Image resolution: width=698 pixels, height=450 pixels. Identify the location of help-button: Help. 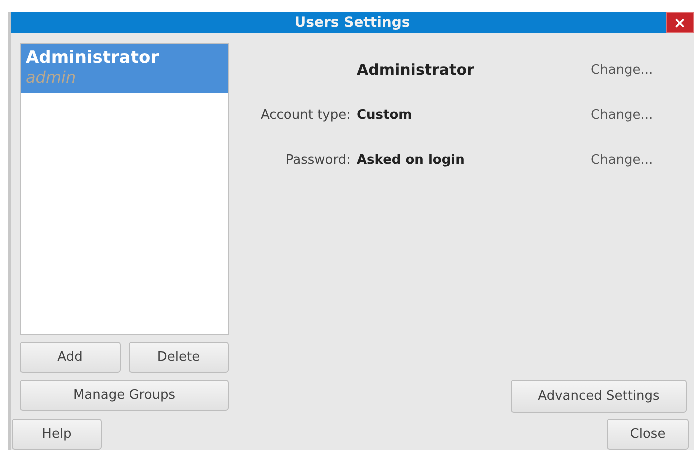
(57, 434).